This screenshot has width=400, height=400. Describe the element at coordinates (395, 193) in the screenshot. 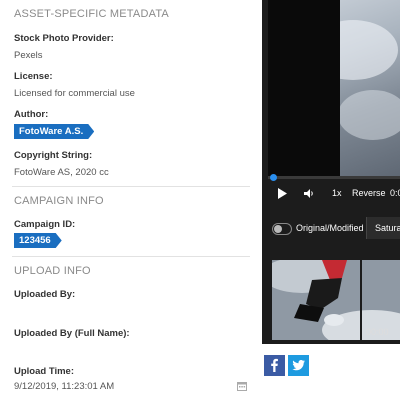

I see `time-display: 0:0` at that location.